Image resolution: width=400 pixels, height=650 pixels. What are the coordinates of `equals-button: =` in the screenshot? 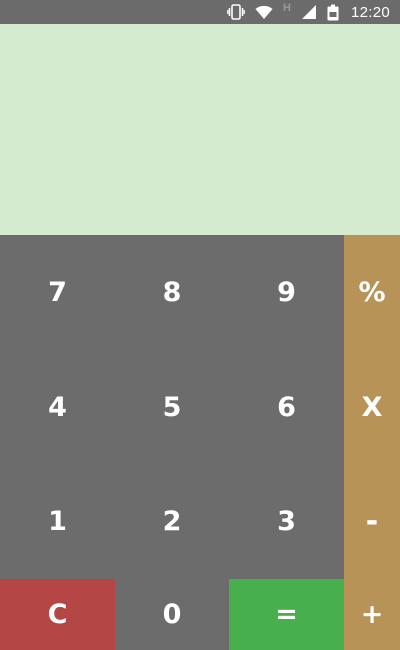 It's located at (286, 614).